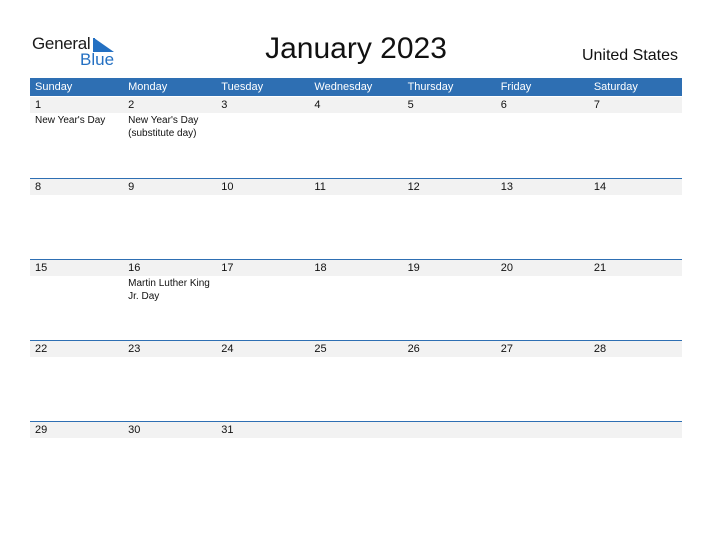 This screenshot has height=550, width=712. Describe the element at coordinates (343, 87) in the screenshot. I see `weekday-wednesday: Wednesday` at that location.